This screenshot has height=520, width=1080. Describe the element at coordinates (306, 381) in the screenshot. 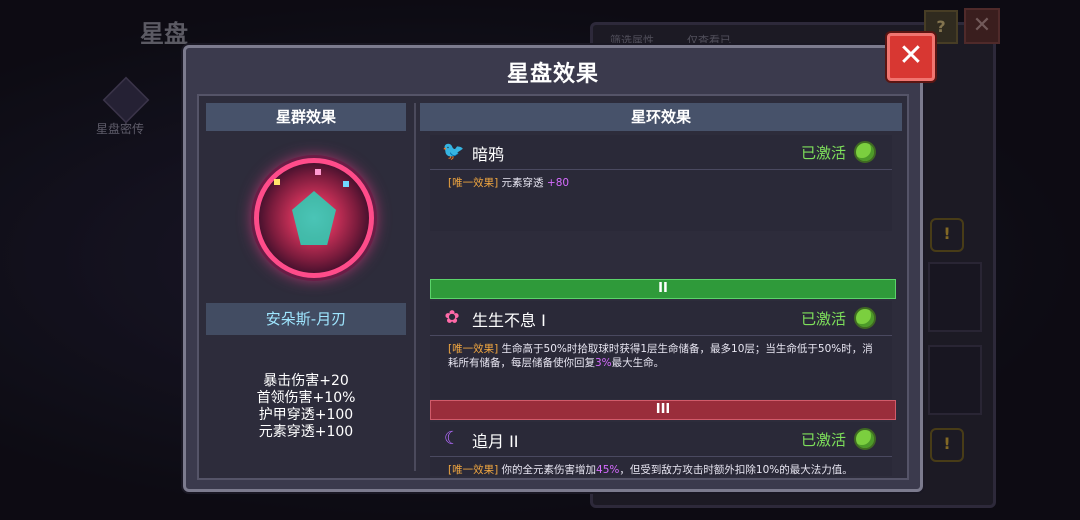

I see `stat-line: 暴击伤害+20` at that location.